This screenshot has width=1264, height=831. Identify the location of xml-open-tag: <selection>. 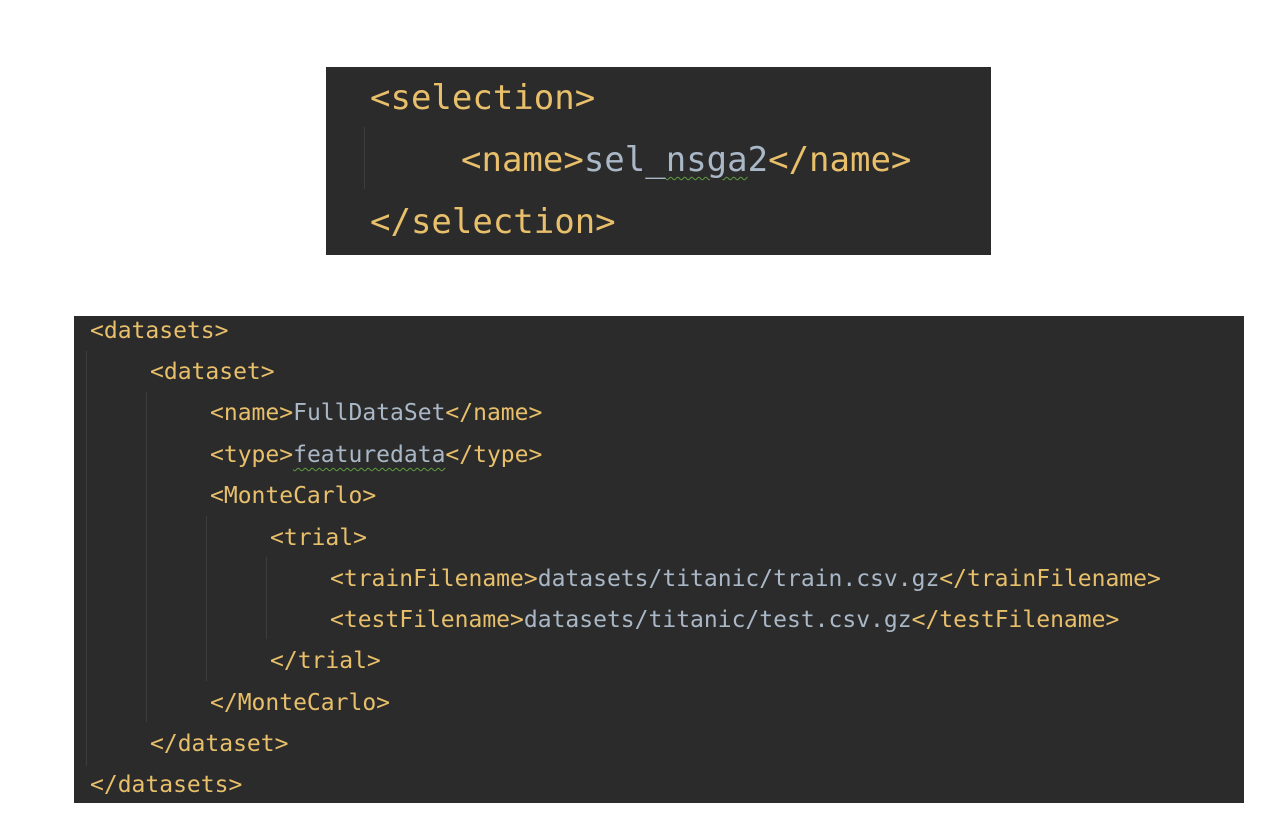
(483, 98).